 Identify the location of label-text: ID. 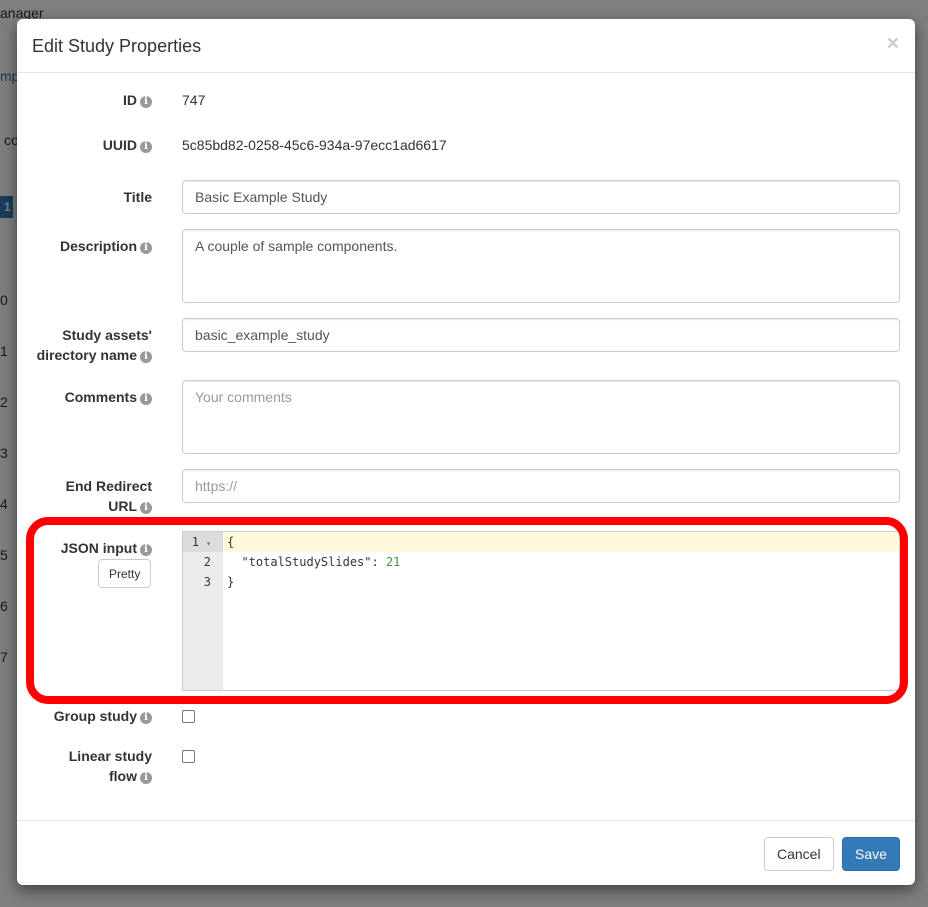
(130, 100).